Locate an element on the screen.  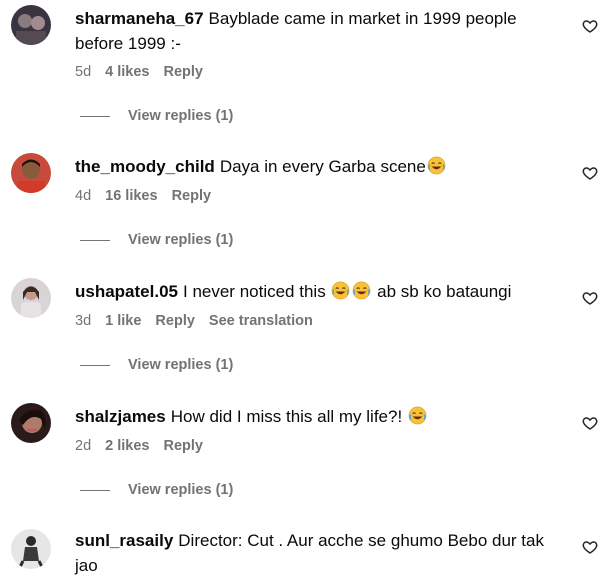
comment-meta: 5d 4 likes Reply is located at coordinates (146, 72).